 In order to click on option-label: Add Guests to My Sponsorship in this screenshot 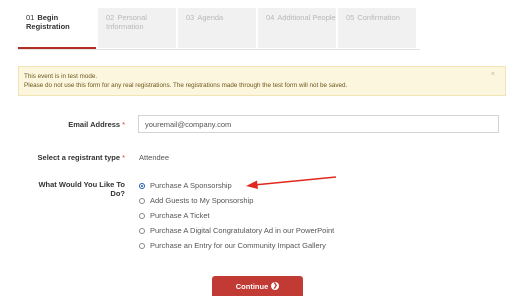, I will do `click(202, 200)`.